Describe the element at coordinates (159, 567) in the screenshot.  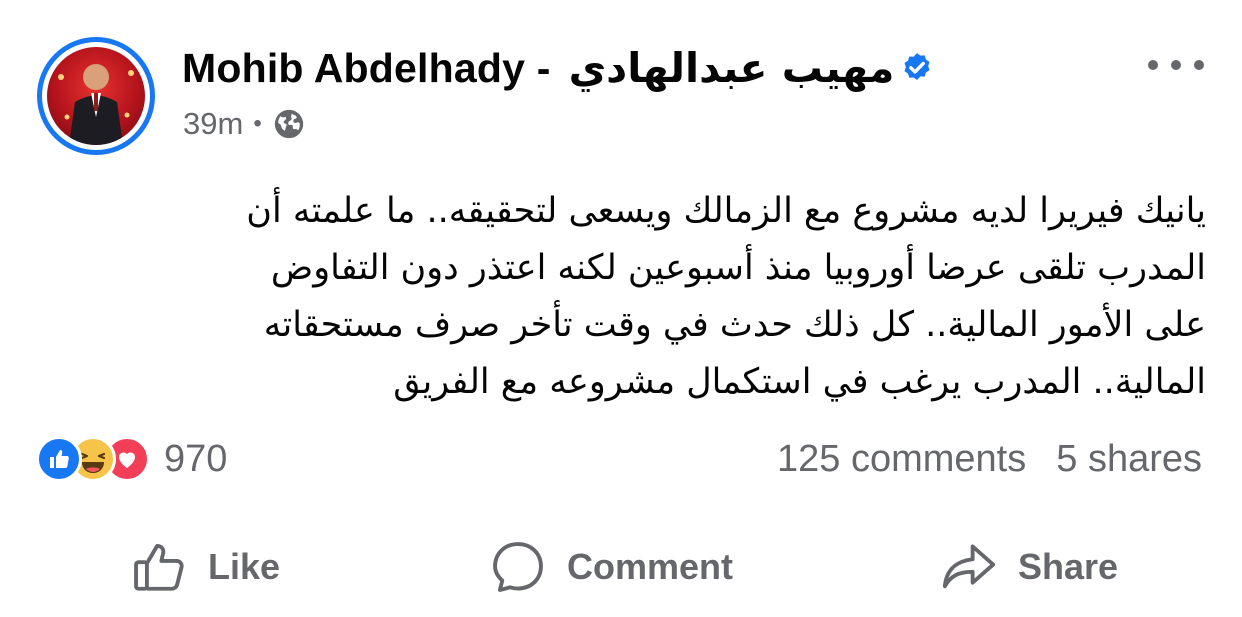
I see `thumbs-up-icon` at that location.